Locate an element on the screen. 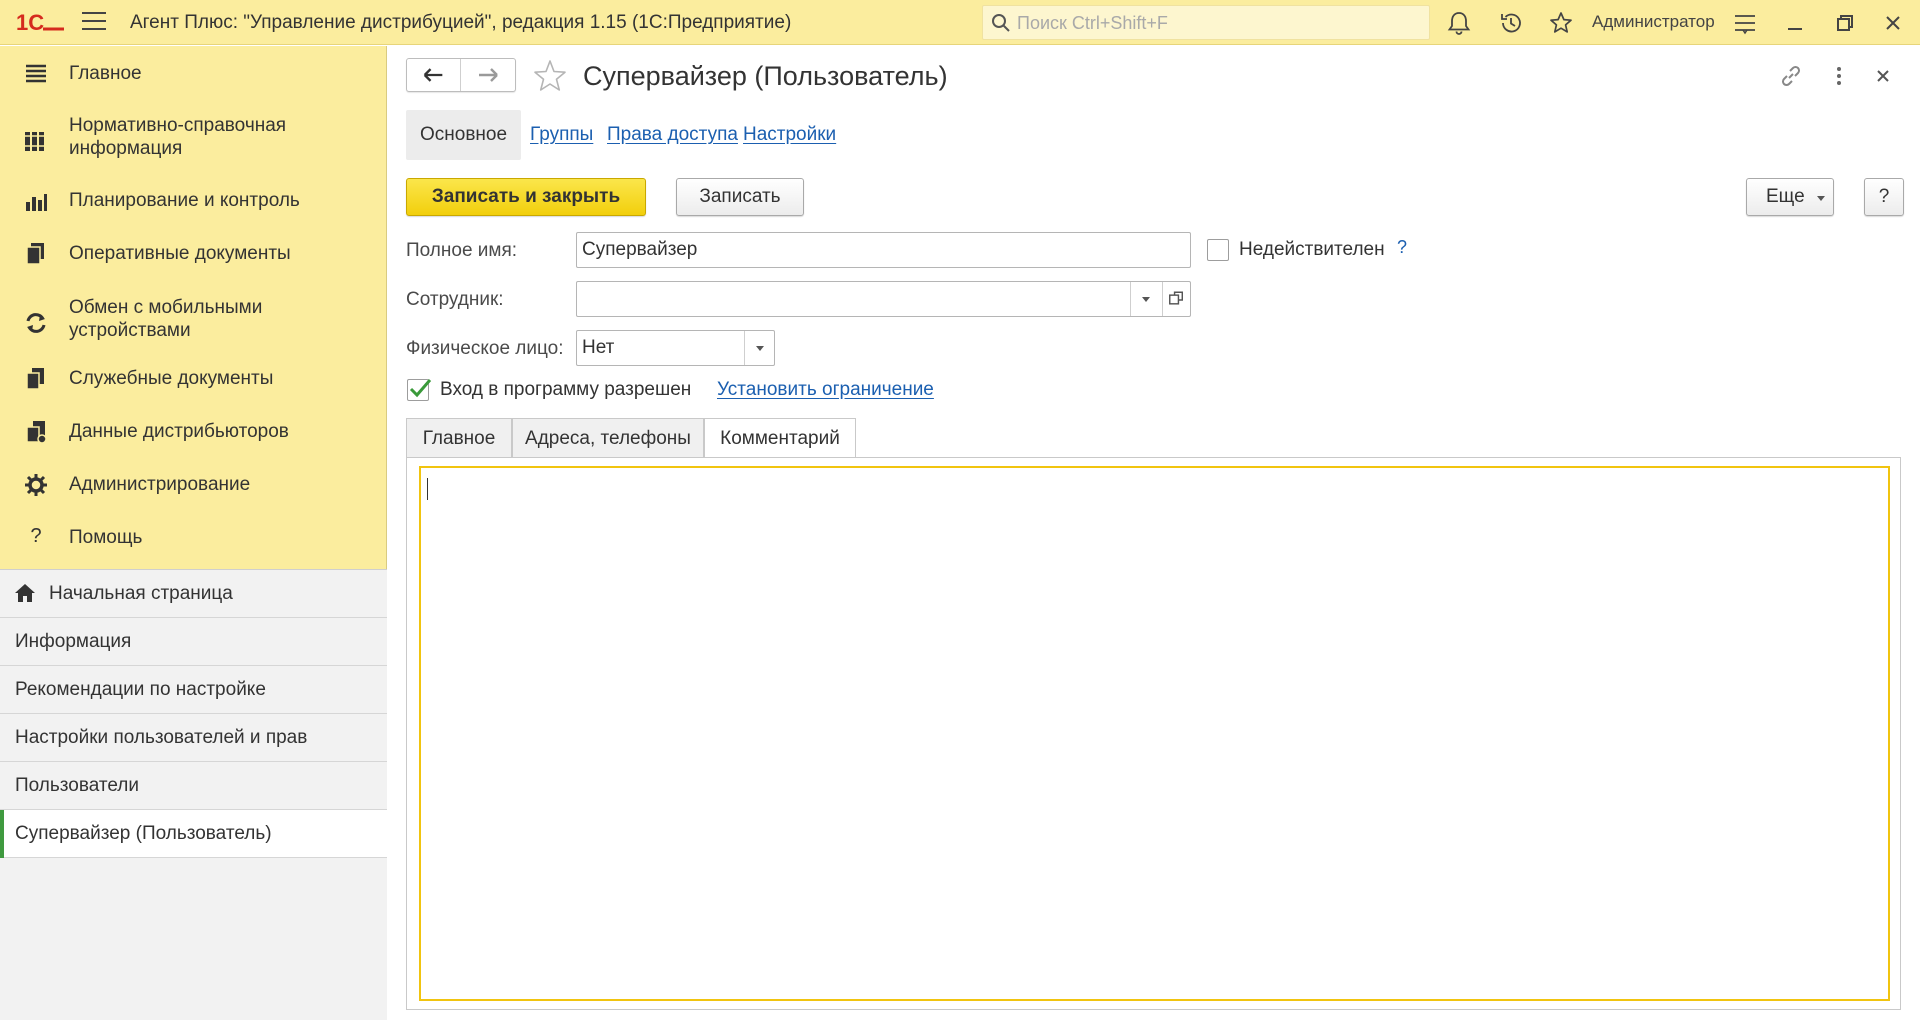 The image size is (1920, 1020). svg-text: 1C is located at coordinates (30, 22).